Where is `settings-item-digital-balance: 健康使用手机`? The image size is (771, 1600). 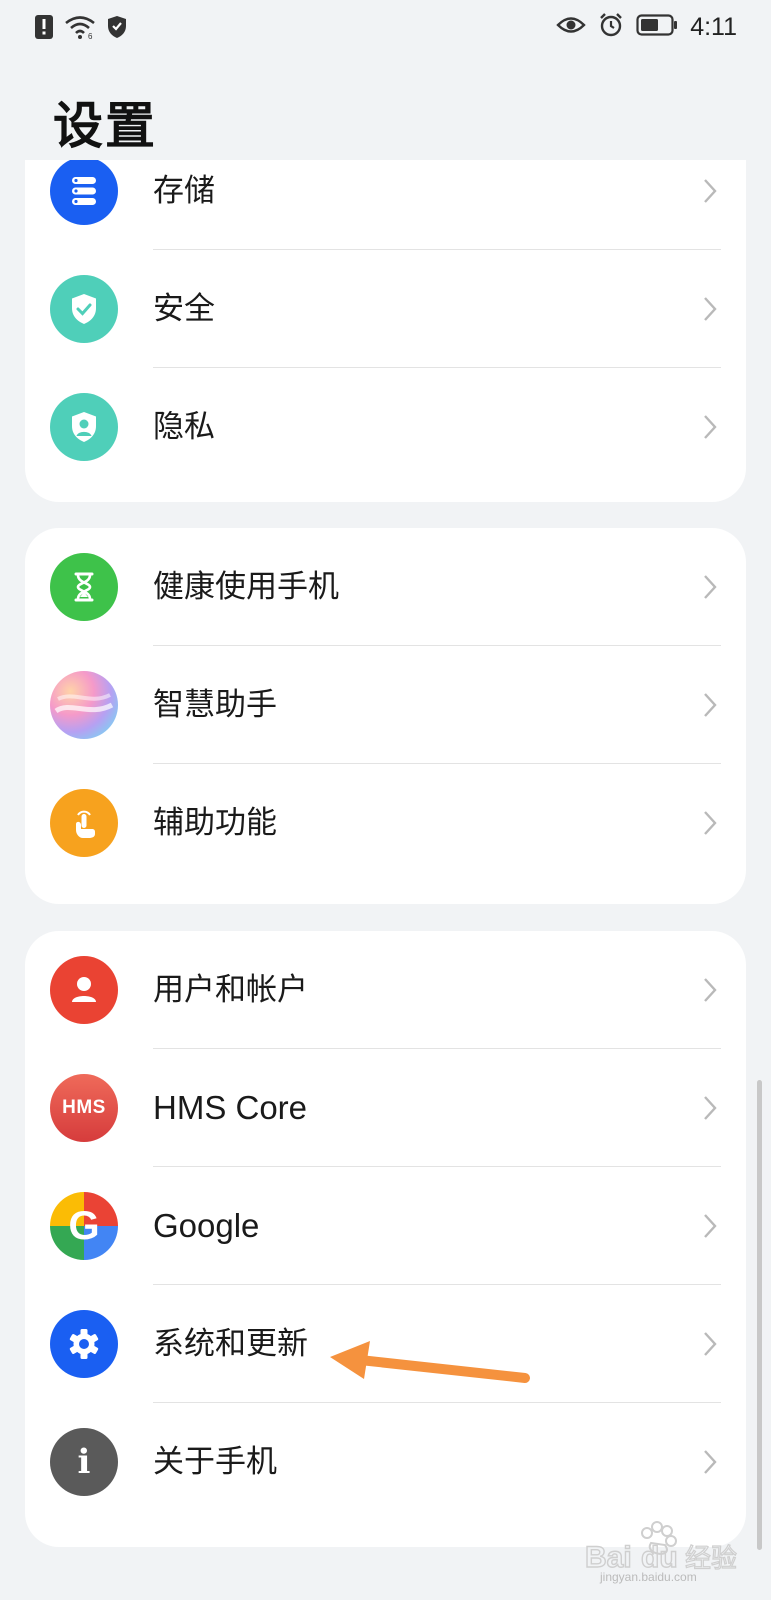 settings-item-digital-balance: 健康使用手机 is located at coordinates (385, 587).